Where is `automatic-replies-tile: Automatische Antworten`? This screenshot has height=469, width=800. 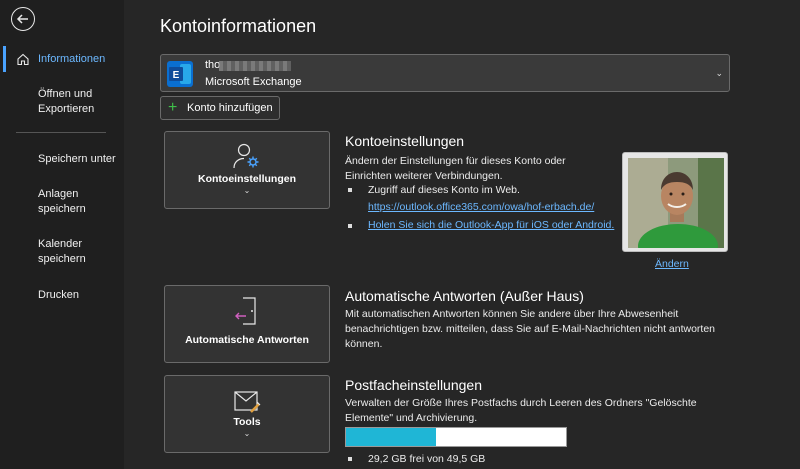 automatic-replies-tile: Automatische Antworten is located at coordinates (247, 324).